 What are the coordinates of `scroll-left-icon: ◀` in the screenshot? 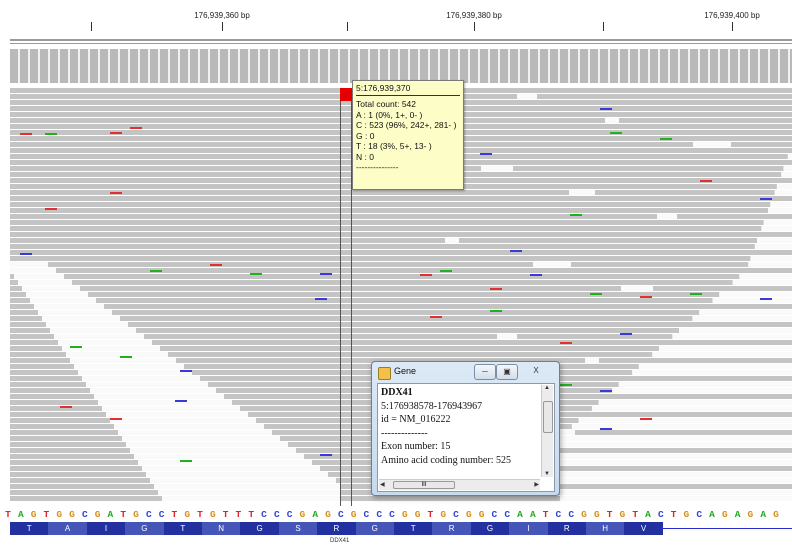 It's located at (382, 484).